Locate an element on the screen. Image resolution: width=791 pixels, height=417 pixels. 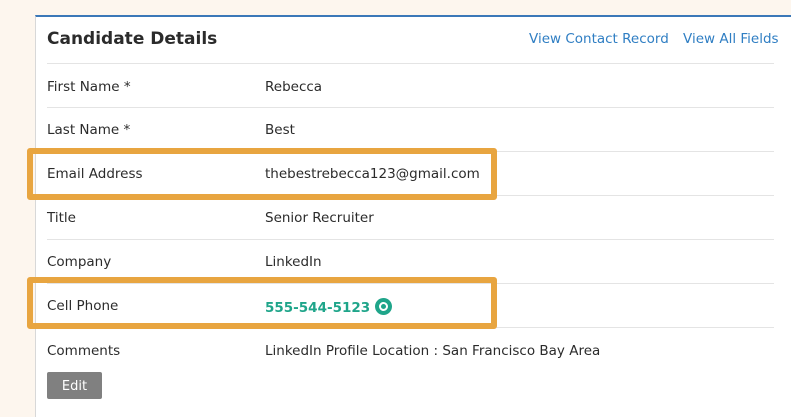
comments-label: Comments is located at coordinates (84, 351).